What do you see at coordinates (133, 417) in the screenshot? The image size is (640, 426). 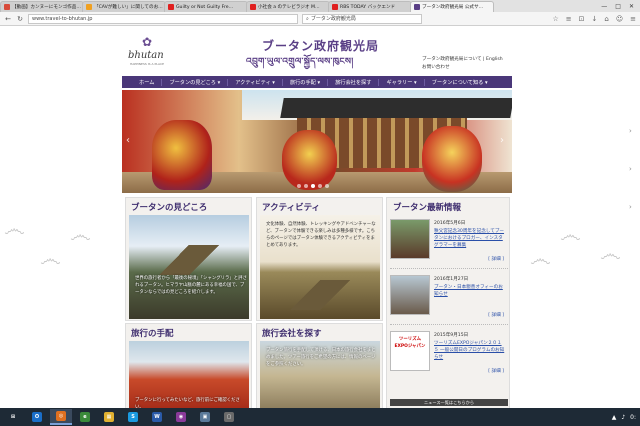 I see `taskbar-app: S` at bounding box center [133, 417].